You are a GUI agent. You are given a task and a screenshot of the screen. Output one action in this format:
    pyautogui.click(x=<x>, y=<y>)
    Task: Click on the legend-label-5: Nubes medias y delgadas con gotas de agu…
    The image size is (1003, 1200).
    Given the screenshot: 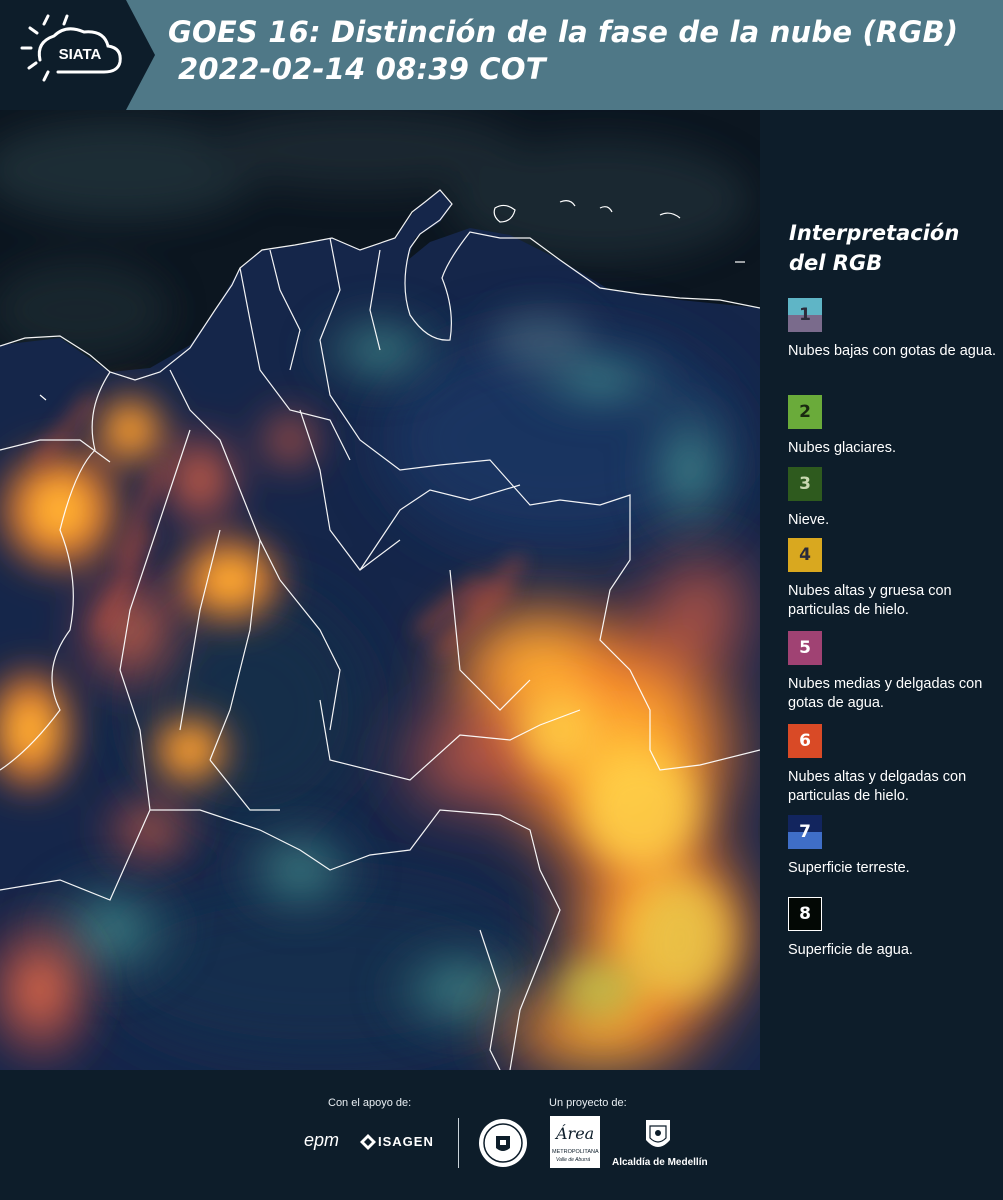 What is the action you would take?
    pyautogui.click(x=885, y=693)
    